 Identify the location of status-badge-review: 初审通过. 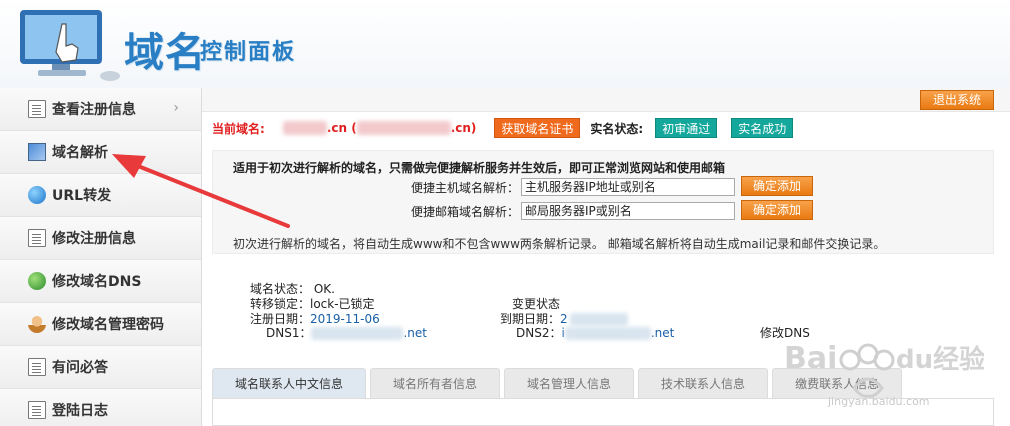
(686, 128).